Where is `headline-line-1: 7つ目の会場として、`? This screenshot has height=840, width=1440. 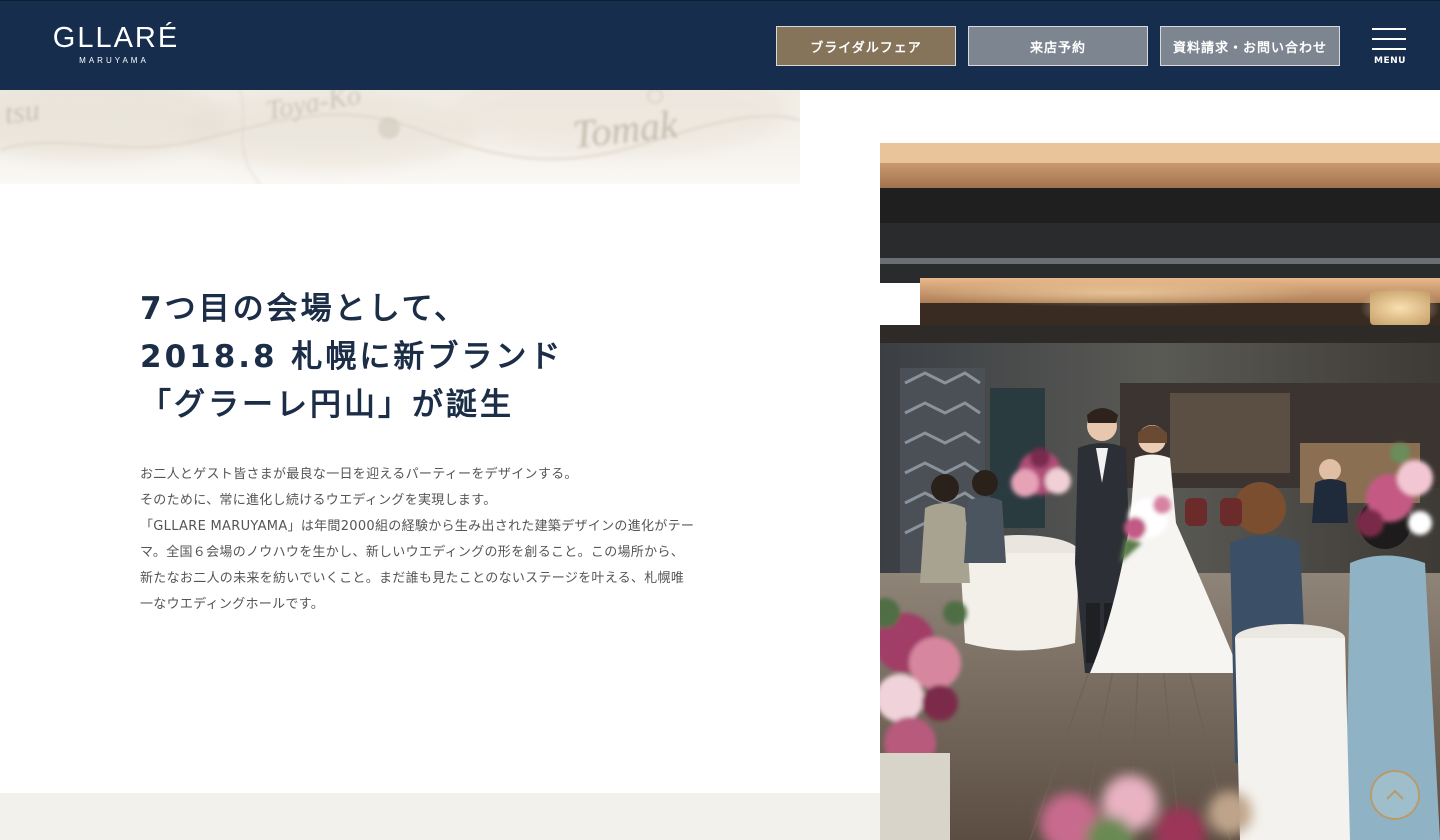 headline-line-1: 7つ目の会場として、 is located at coordinates (304, 309).